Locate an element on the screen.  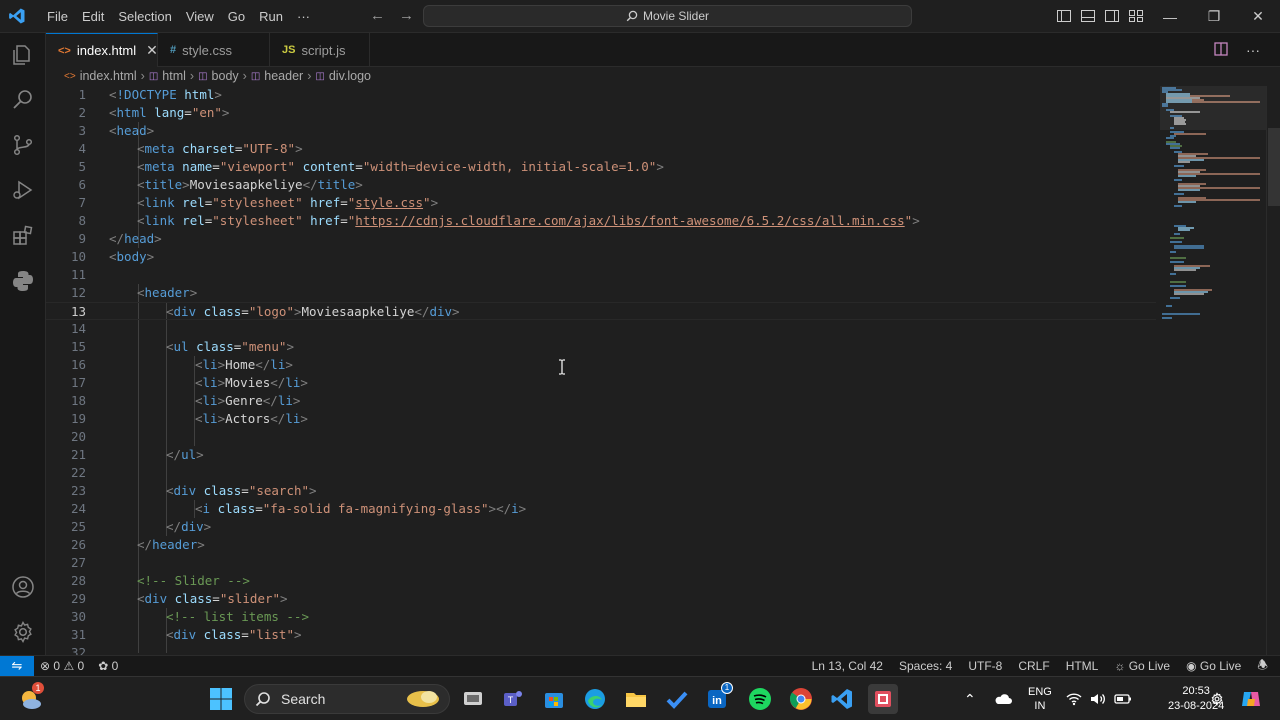
code-line: <meta charset="UTF-8"> is located at coordinates (220, 149).